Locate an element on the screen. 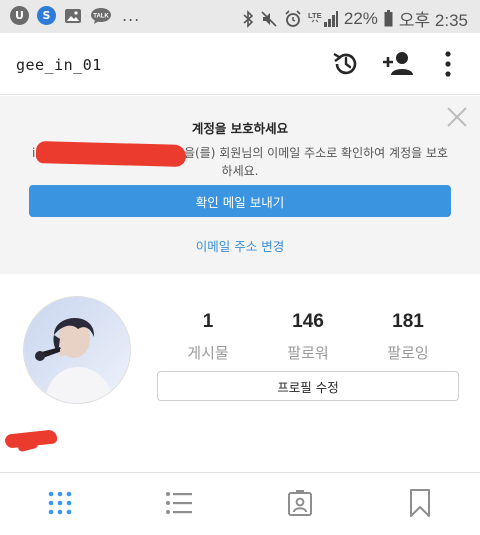  more-vertical-icon is located at coordinates (448, 64).